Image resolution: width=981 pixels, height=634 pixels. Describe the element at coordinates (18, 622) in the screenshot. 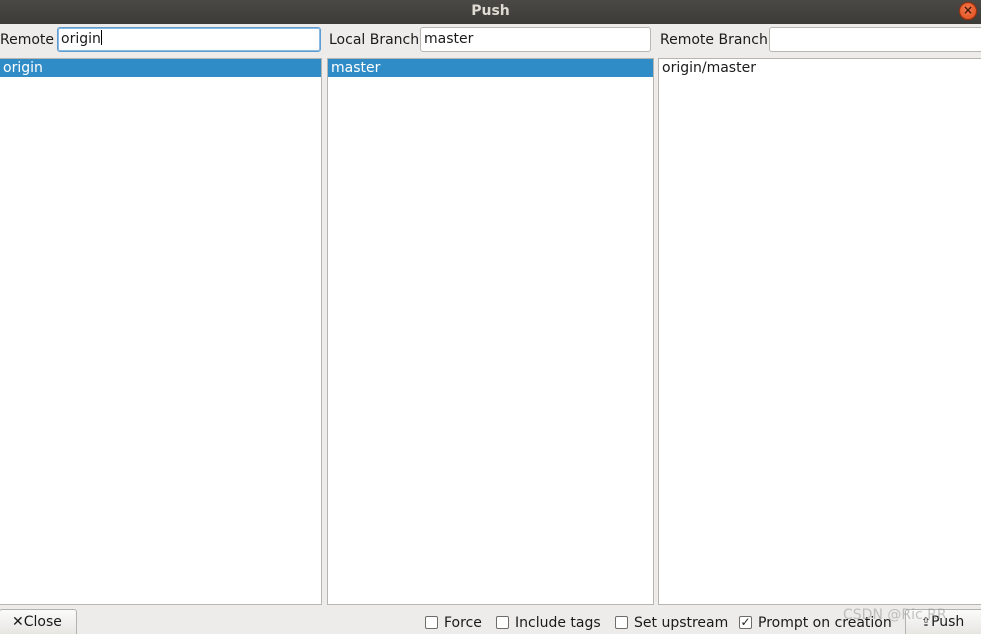

I see `x-icon: ✕` at that location.